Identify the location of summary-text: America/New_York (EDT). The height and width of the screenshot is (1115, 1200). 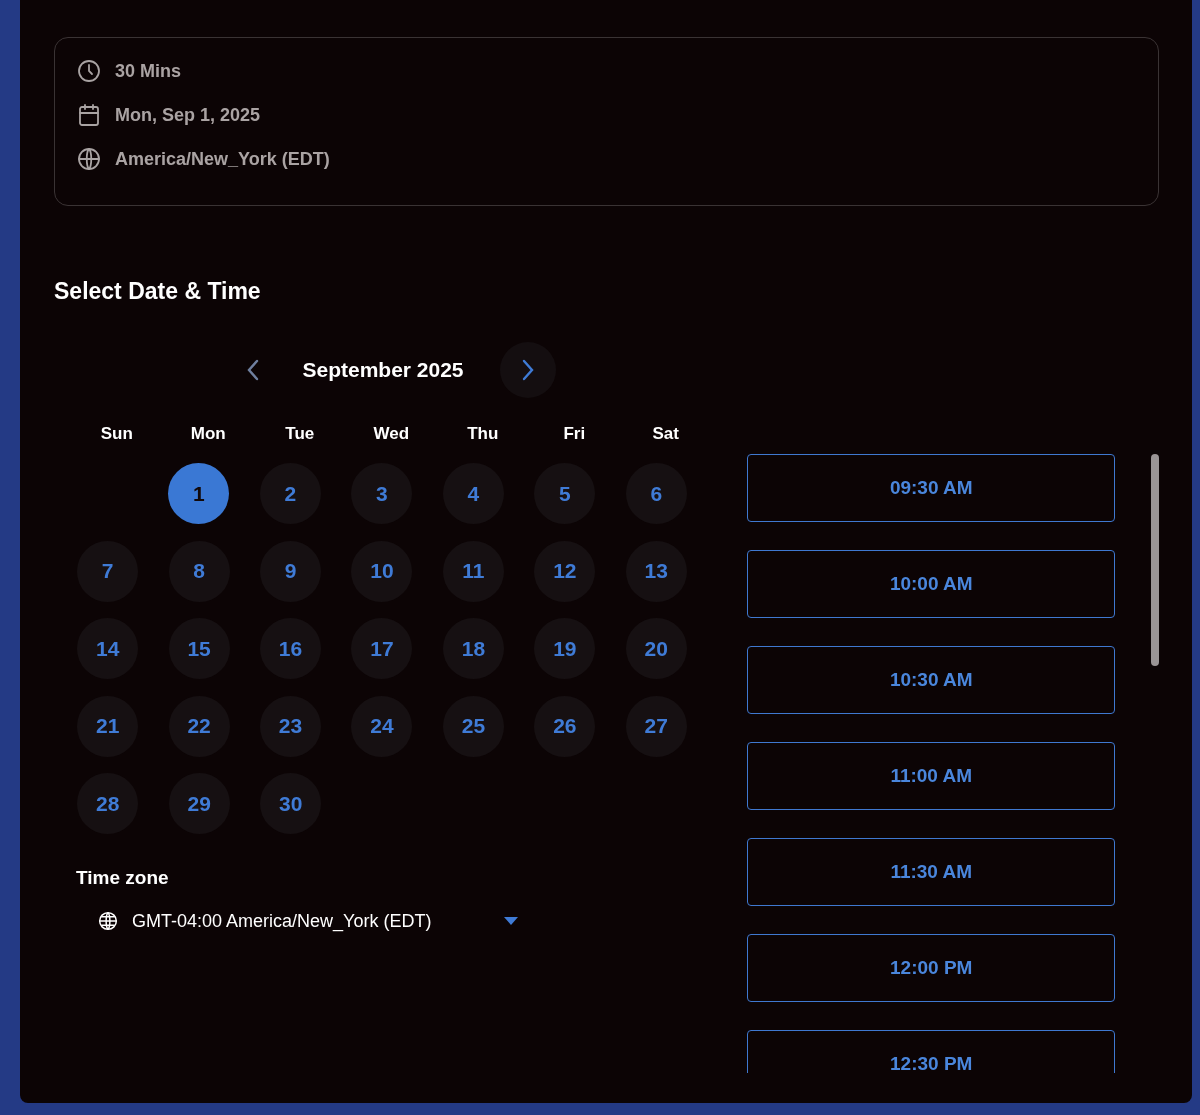
(222, 159).